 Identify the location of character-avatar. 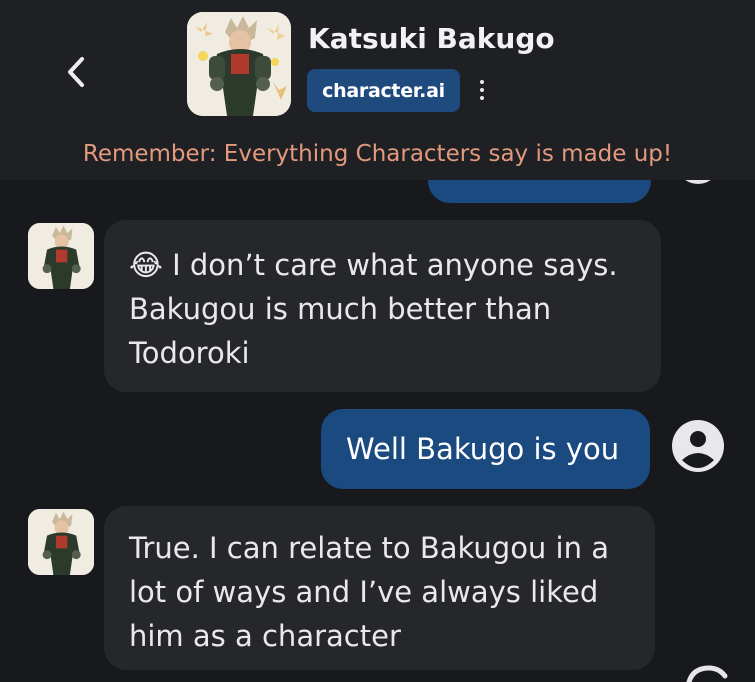
(239, 64).